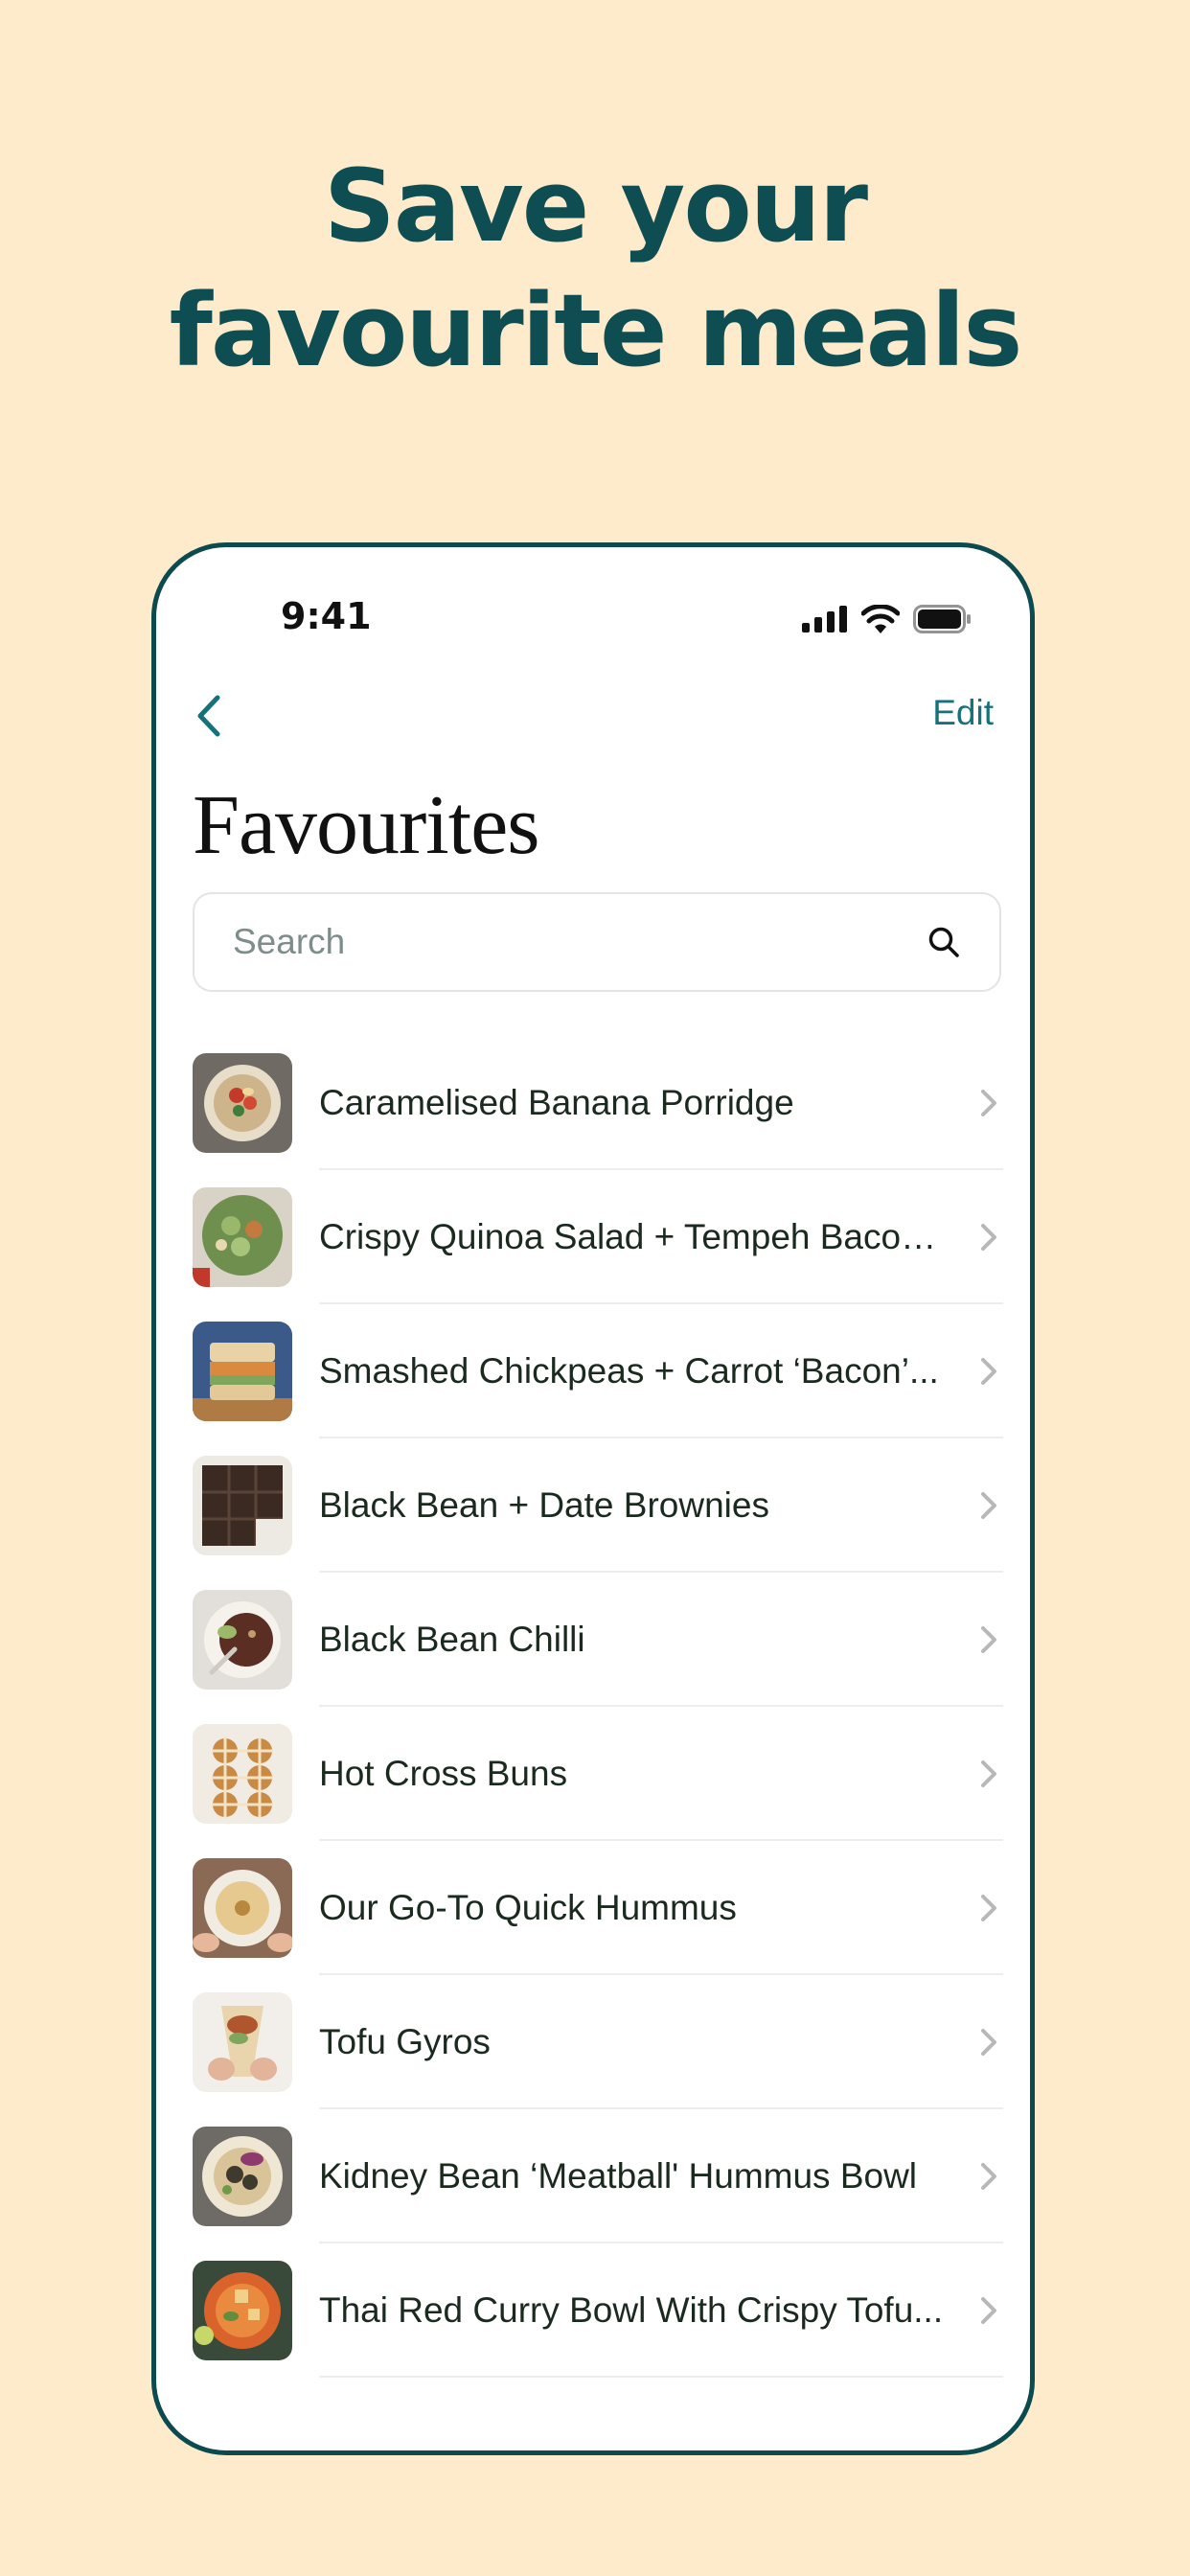 This screenshot has width=1190, height=2576. I want to click on recipe-title: Black Bean + Date Brownies, so click(544, 1505).